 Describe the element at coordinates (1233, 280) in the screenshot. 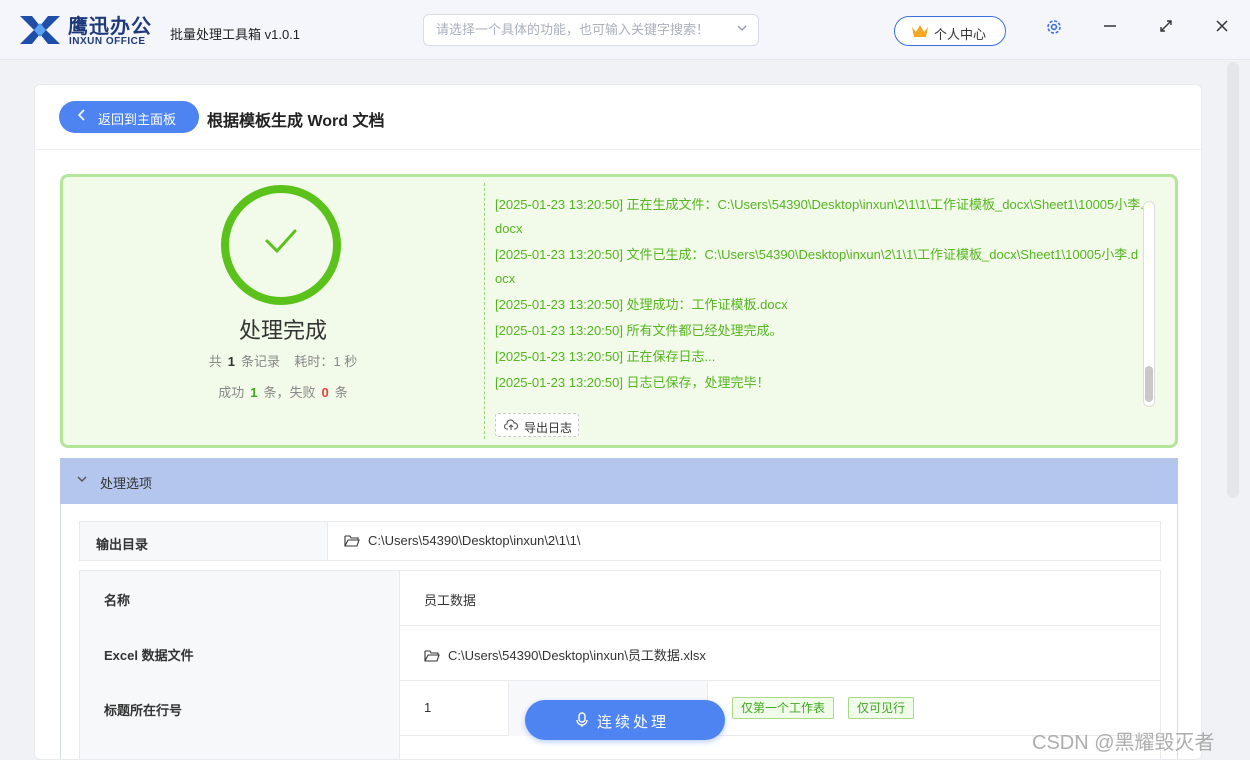

I see `page-scrollbar` at that location.